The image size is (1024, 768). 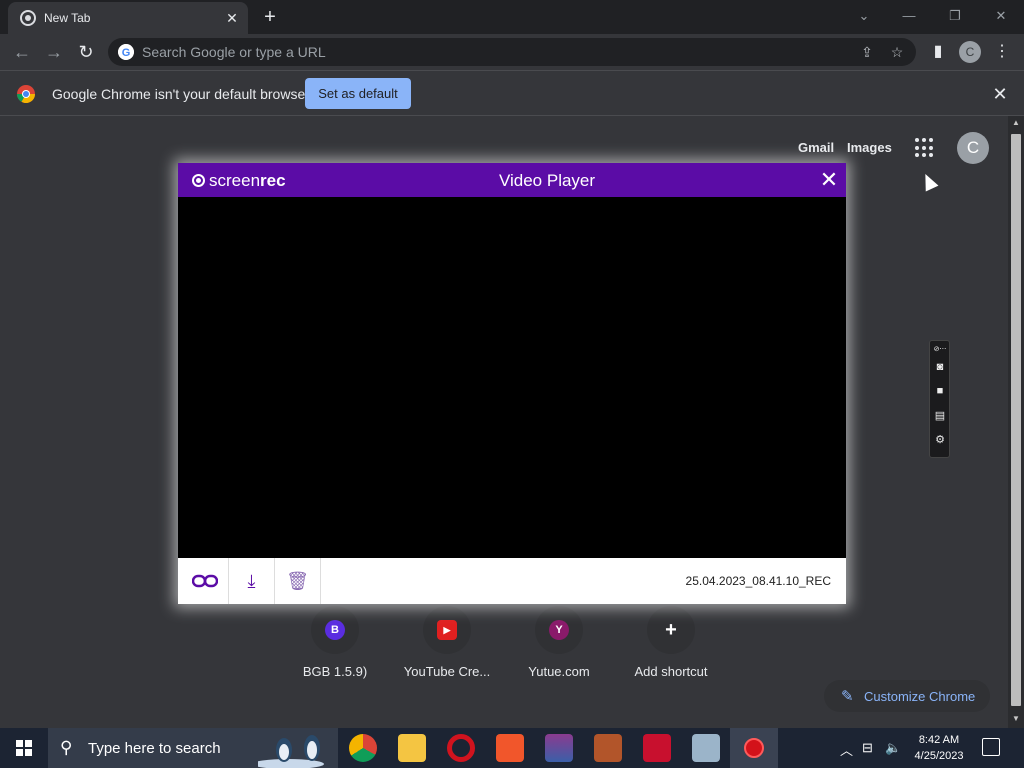 I want to click on taskbar-search: ⚲ Type here to search, so click(x=193, y=748).